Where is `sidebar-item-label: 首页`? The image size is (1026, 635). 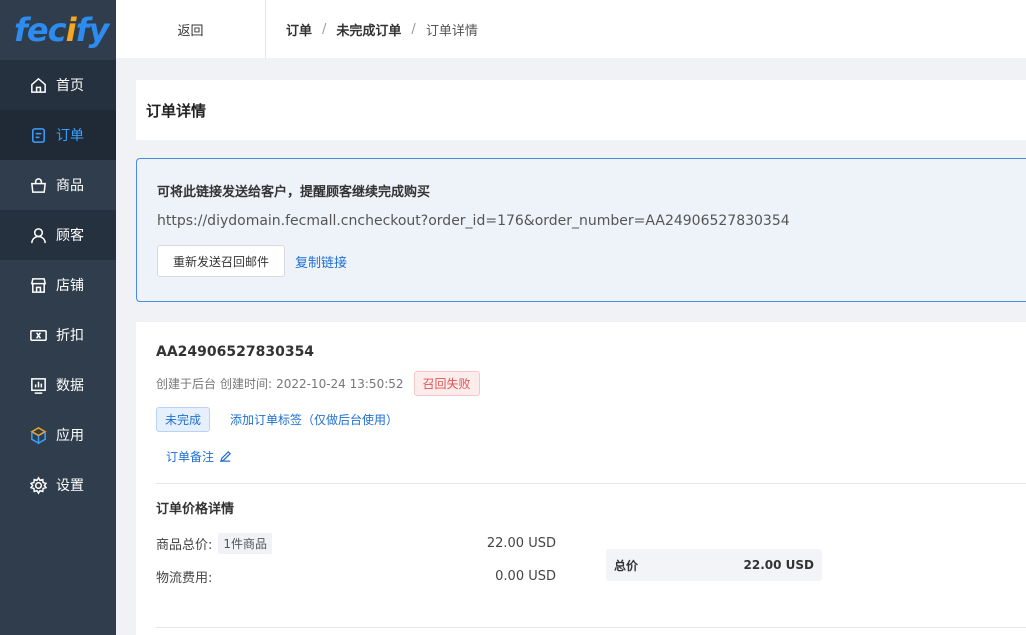 sidebar-item-label: 首页 is located at coordinates (70, 86).